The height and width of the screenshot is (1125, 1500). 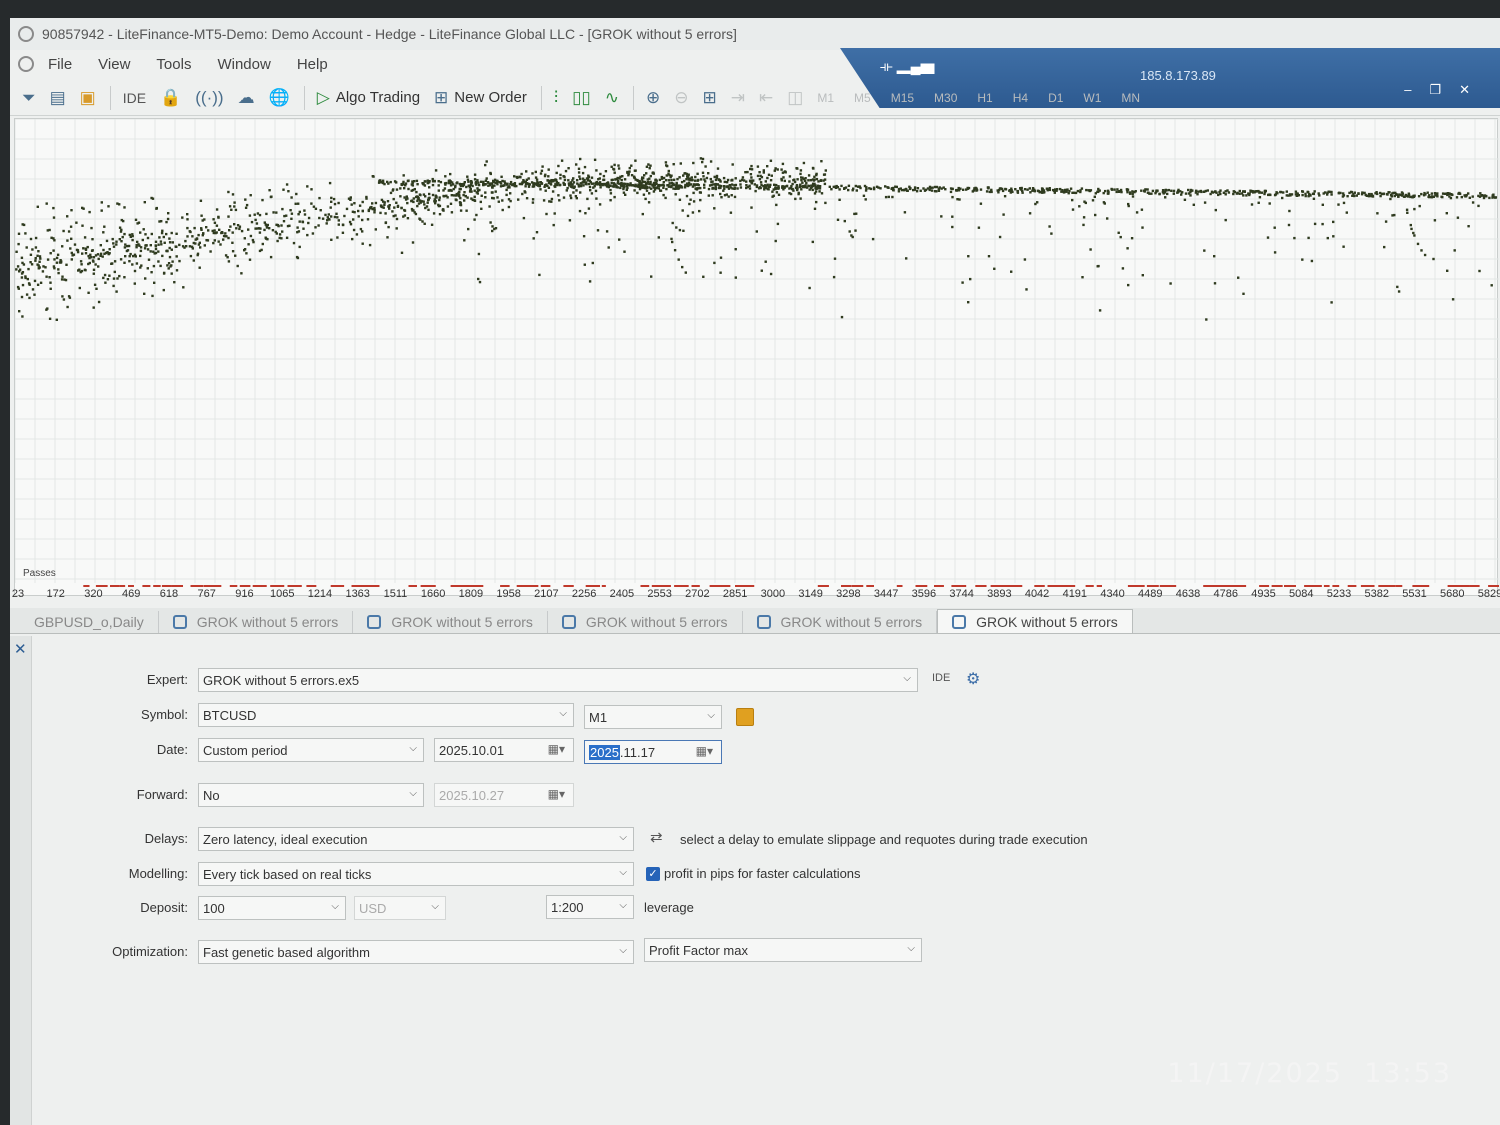 I want to click on line-button: ∿, so click(x=612, y=98).